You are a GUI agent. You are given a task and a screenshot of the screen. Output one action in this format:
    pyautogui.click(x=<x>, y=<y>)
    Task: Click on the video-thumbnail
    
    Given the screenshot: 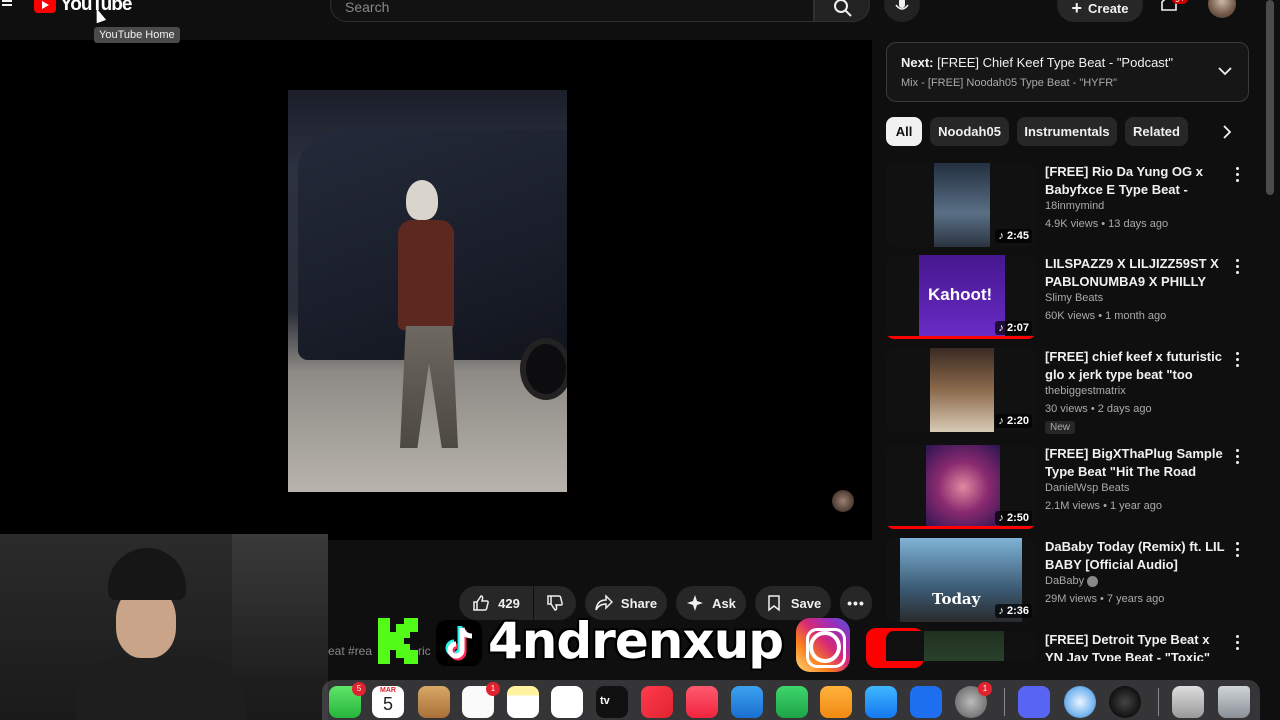 What is the action you would take?
    pyautogui.click(x=961, y=646)
    